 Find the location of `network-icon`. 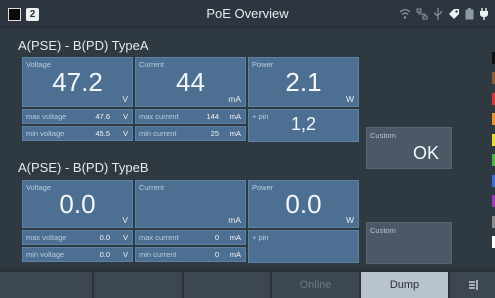

network-icon is located at coordinates (422, 14).